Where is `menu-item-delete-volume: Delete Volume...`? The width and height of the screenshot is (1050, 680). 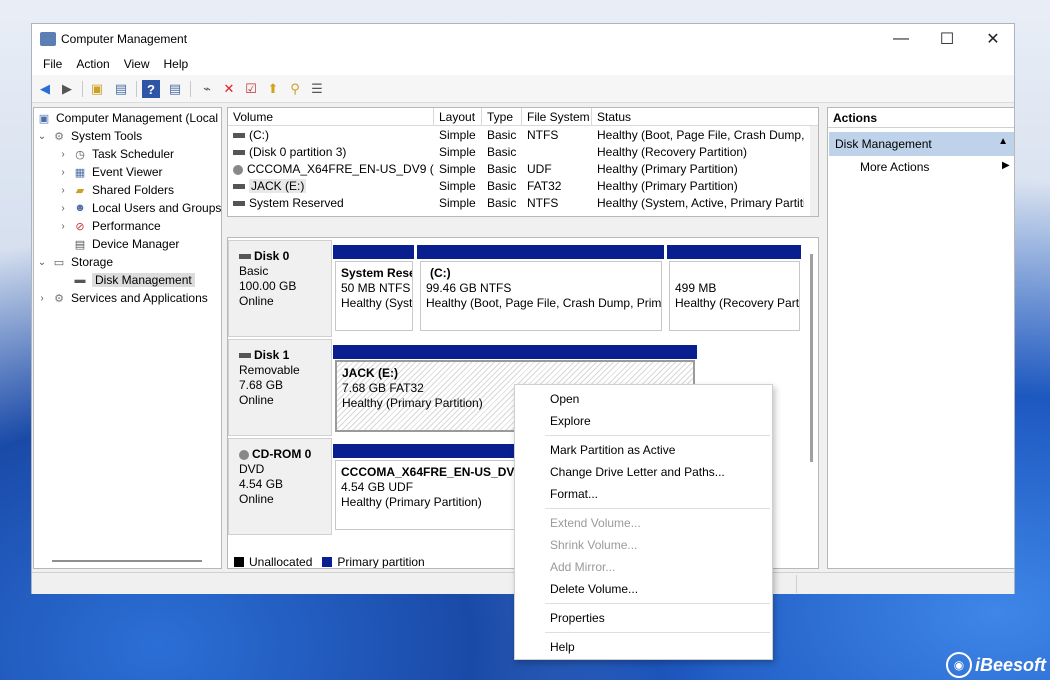 menu-item-delete-volume: Delete Volume... is located at coordinates (594, 589).